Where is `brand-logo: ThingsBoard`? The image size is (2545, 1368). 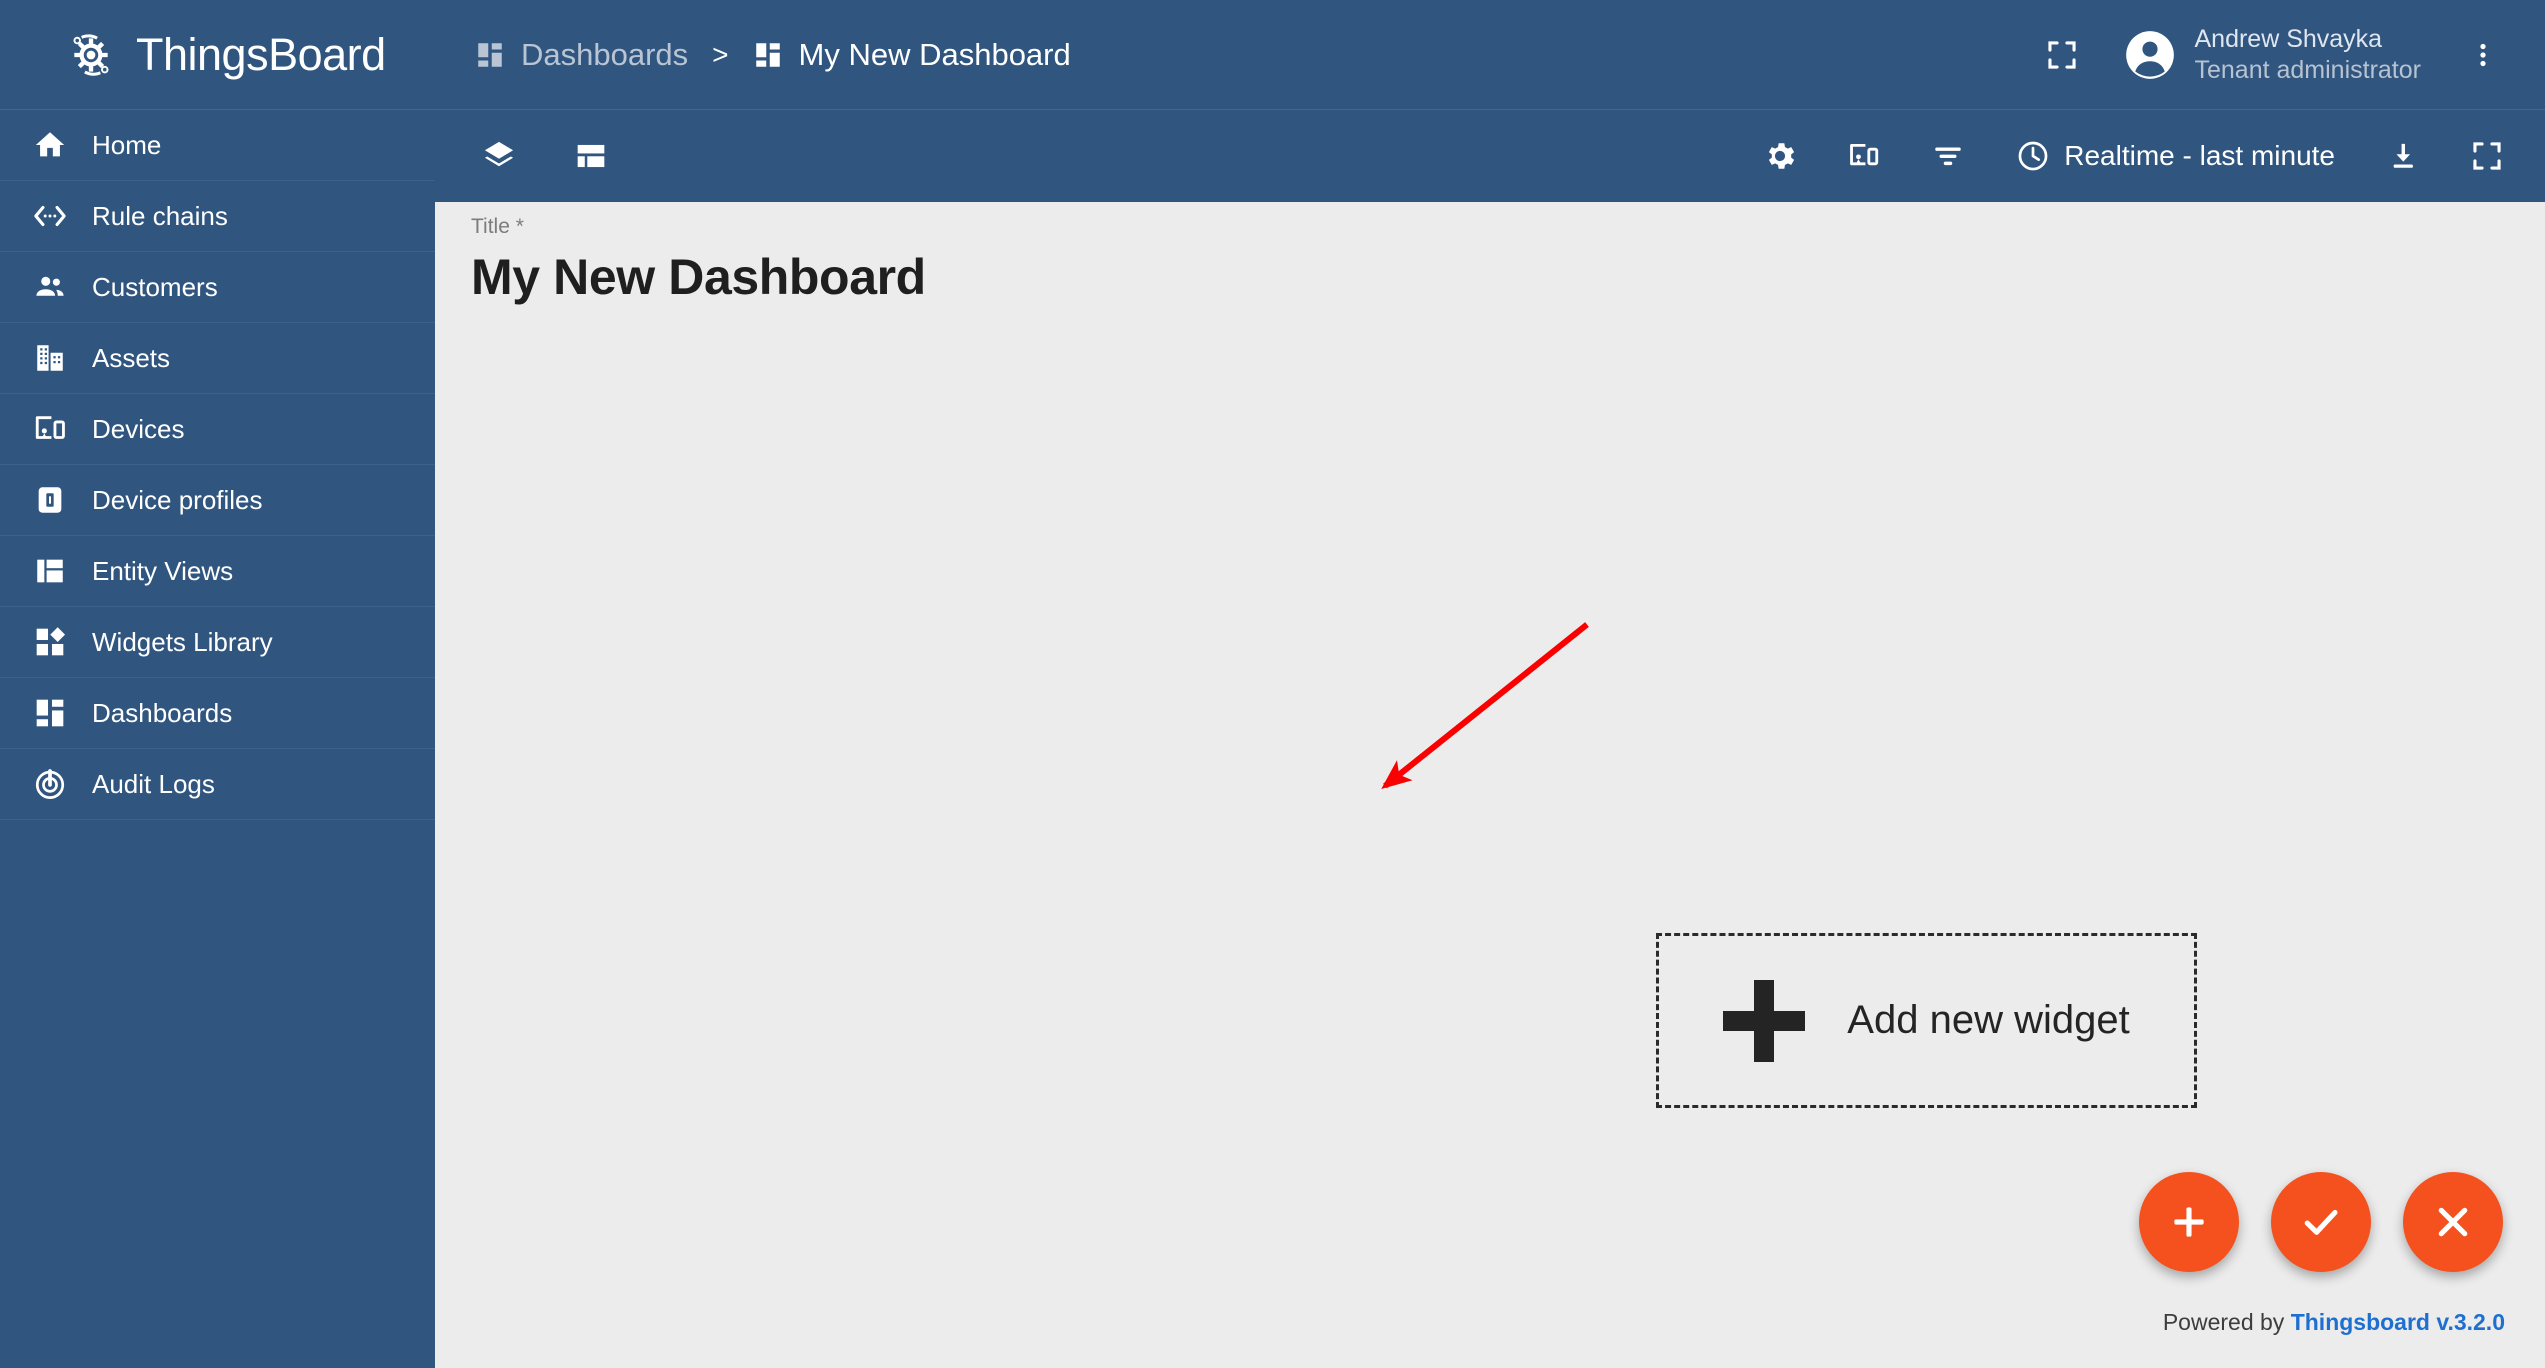
brand-logo: ThingsBoard is located at coordinates (217, 55).